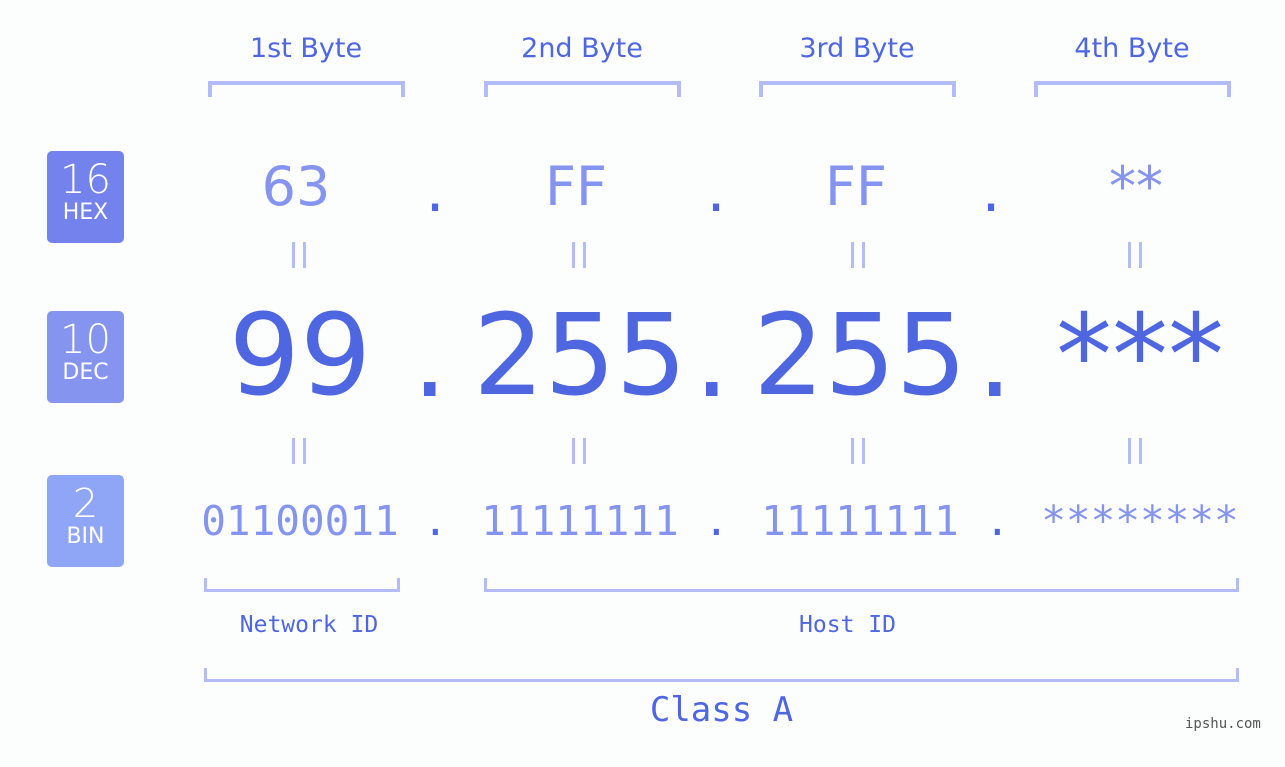 This screenshot has width=1285, height=767. Describe the element at coordinates (721, 710) in the screenshot. I see `class-label: Class A` at that location.